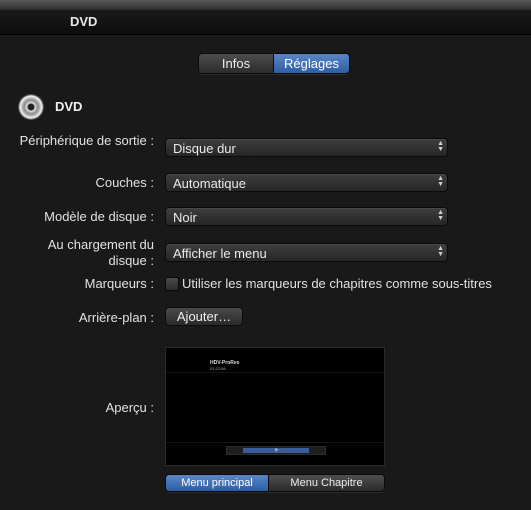 This screenshot has height=510, width=531. I want to click on layers-label: Couches :, so click(124, 182).